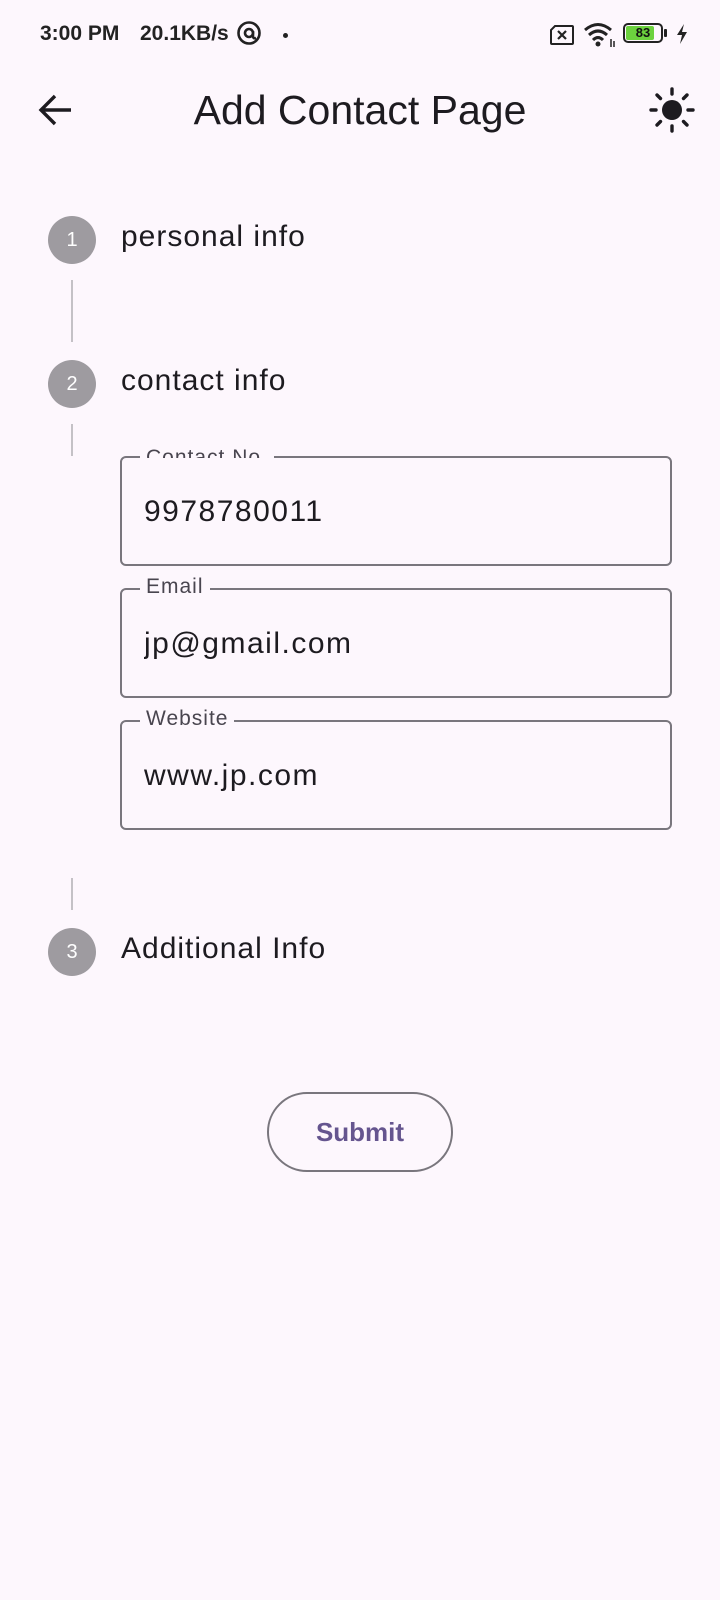  What do you see at coordinates (204, 380) in the screenshot?
I see `step-title: contact info` at bounding box center [204, 380].